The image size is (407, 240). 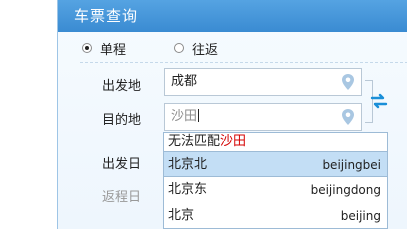 I want to click on depart-label: 出发日, so click(x=122, y=164).